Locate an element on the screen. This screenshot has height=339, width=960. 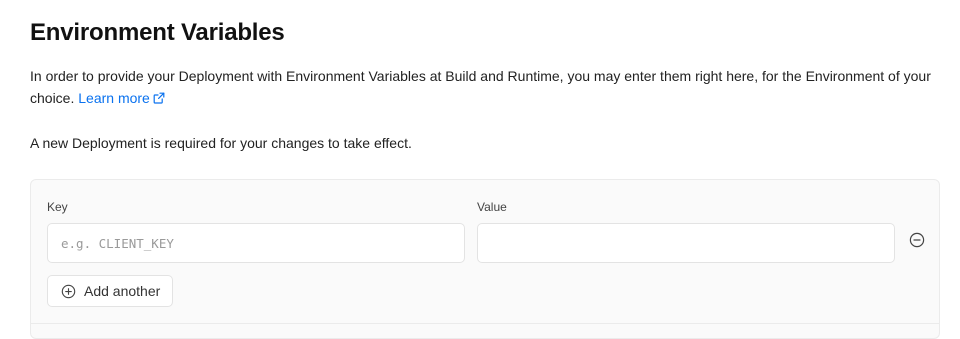
add-another-label: Add another is located at coordinates (122, 291).